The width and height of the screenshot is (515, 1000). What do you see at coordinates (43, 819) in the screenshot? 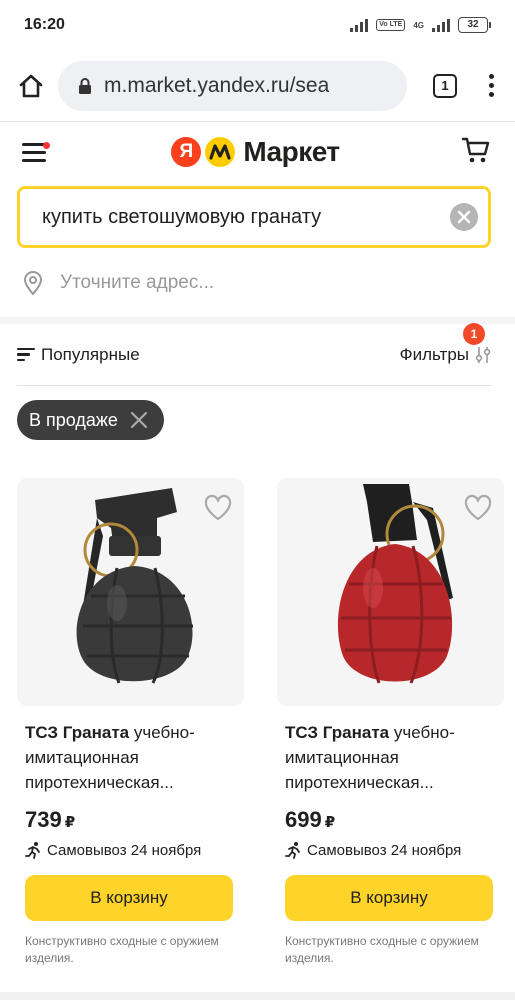
I see `price-value: 739` at bounding box center [43, 819].